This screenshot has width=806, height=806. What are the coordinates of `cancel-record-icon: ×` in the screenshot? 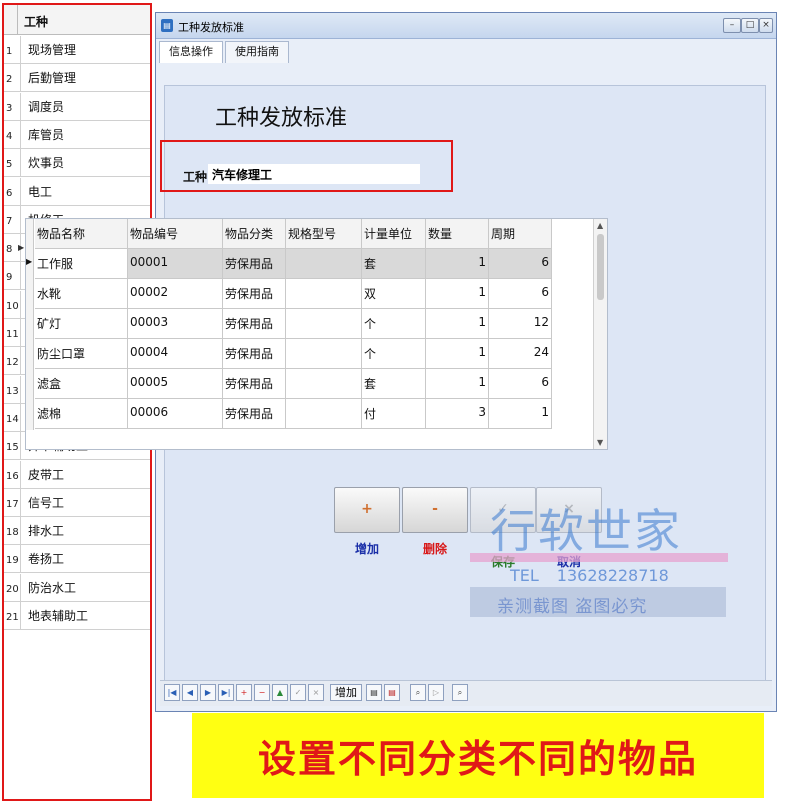 It's located at (316, 692).